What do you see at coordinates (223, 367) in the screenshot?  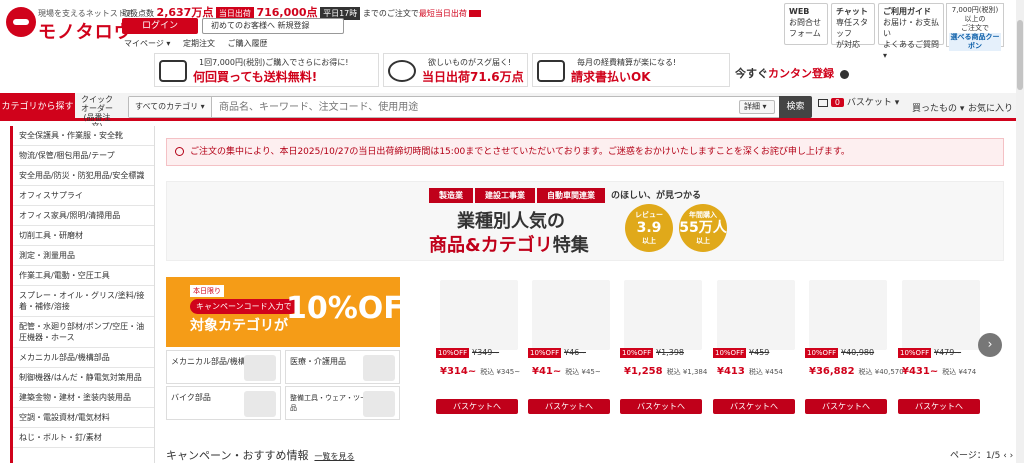 I see `category-mechanical: メカニカル部品/機構部品` at bounding box center [223, 367].